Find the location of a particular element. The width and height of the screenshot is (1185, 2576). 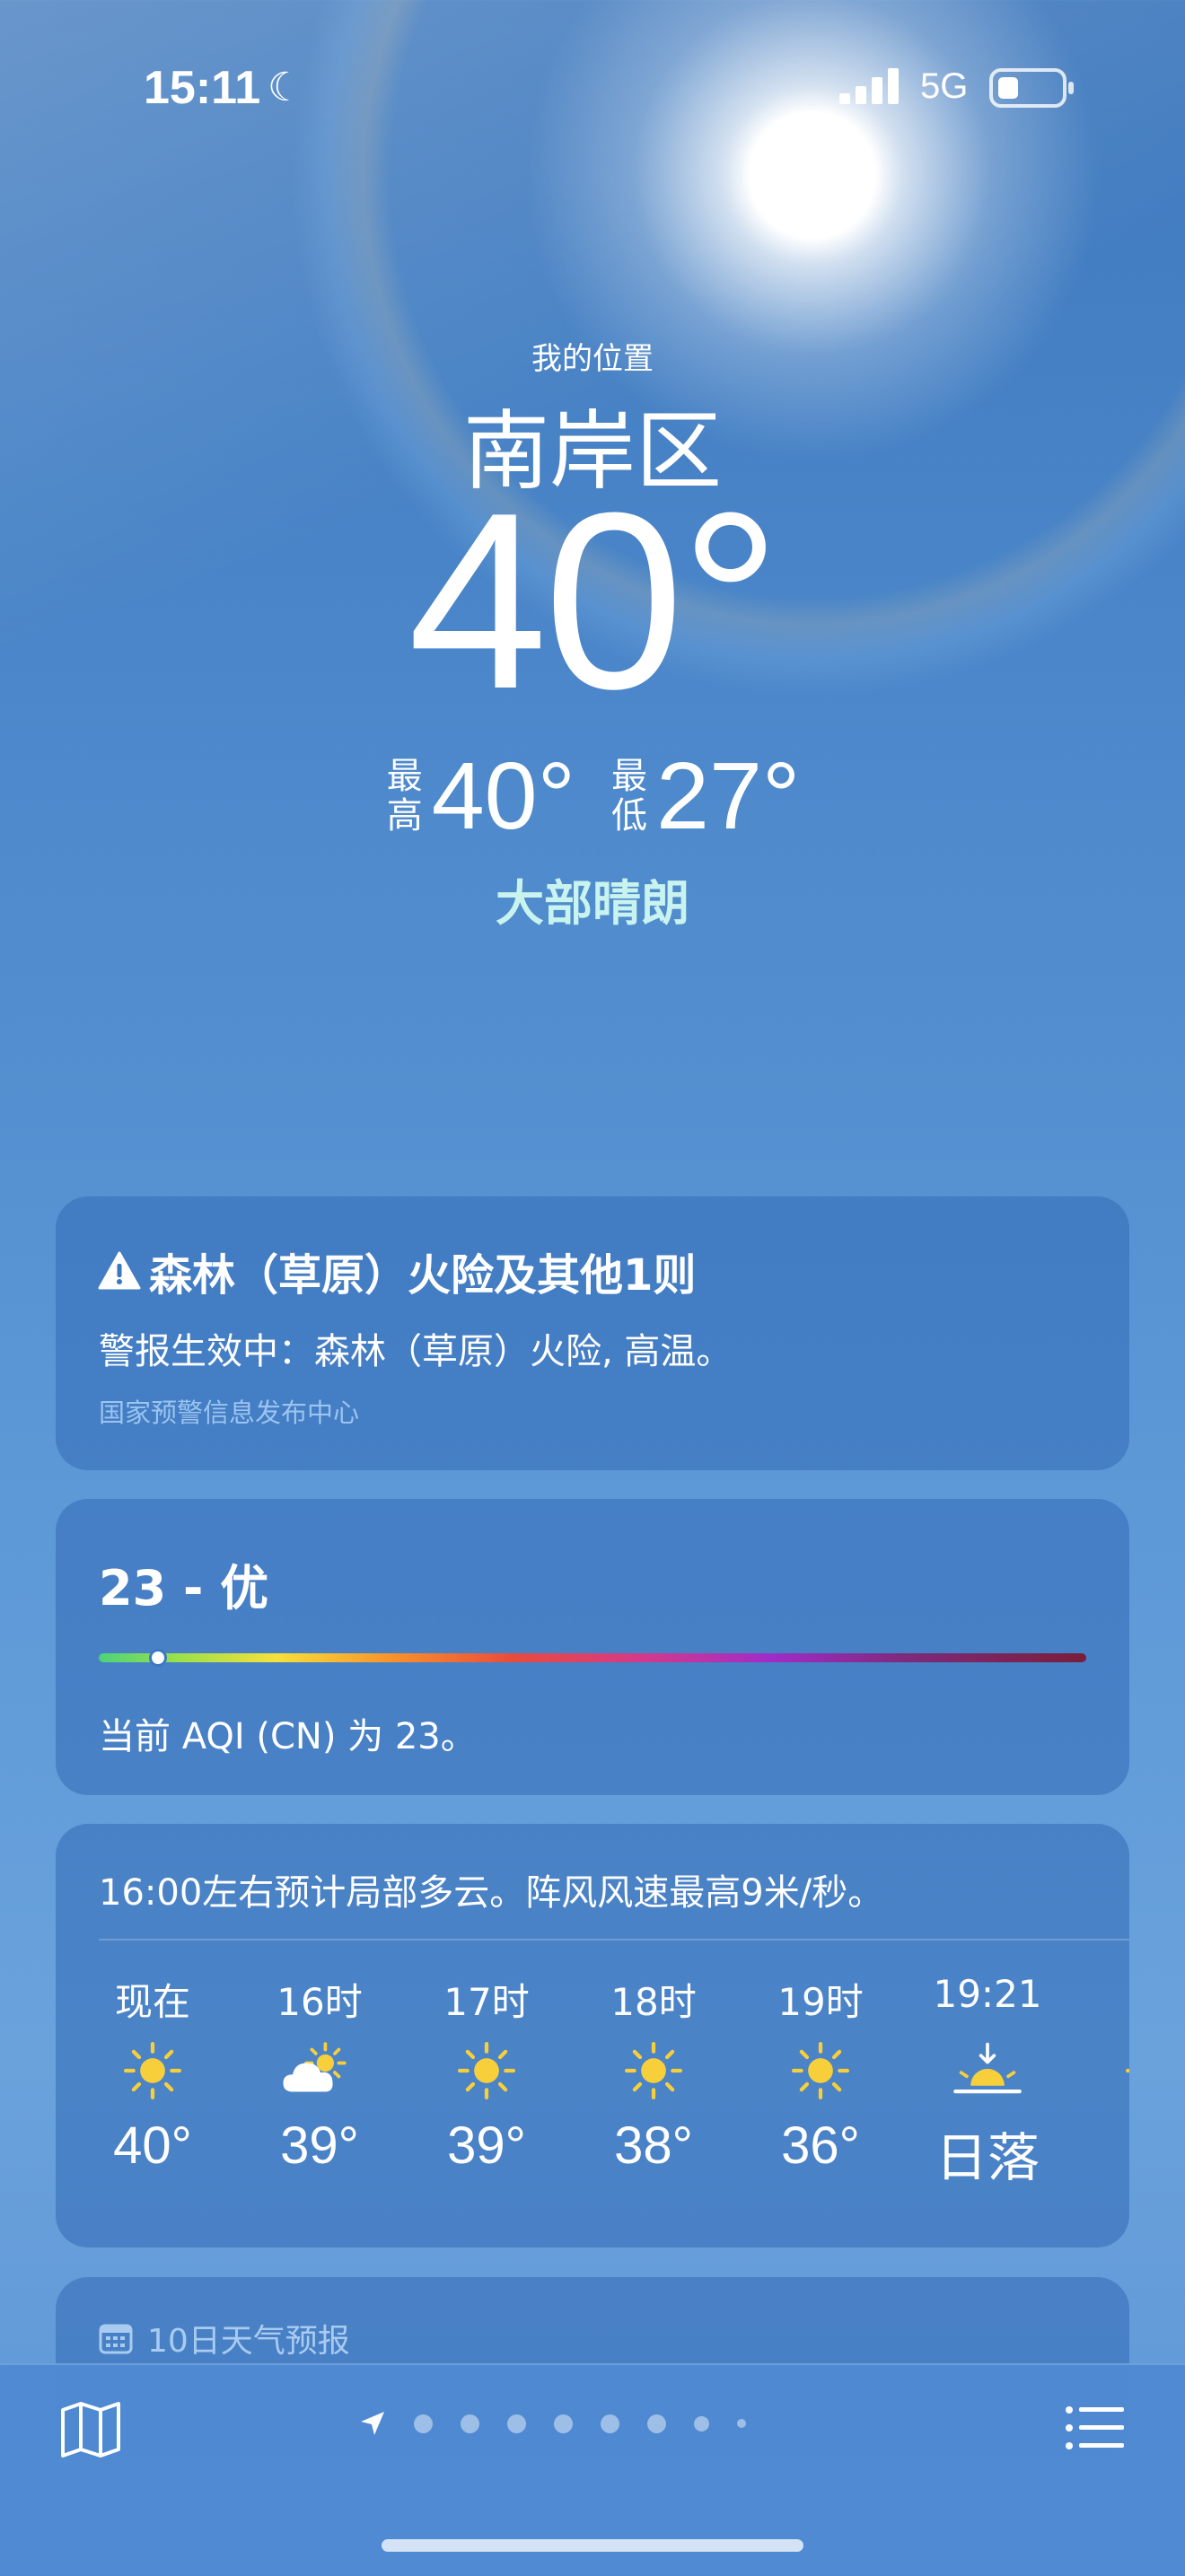

current-temperature: 40° is located at coordinates (594, 601).